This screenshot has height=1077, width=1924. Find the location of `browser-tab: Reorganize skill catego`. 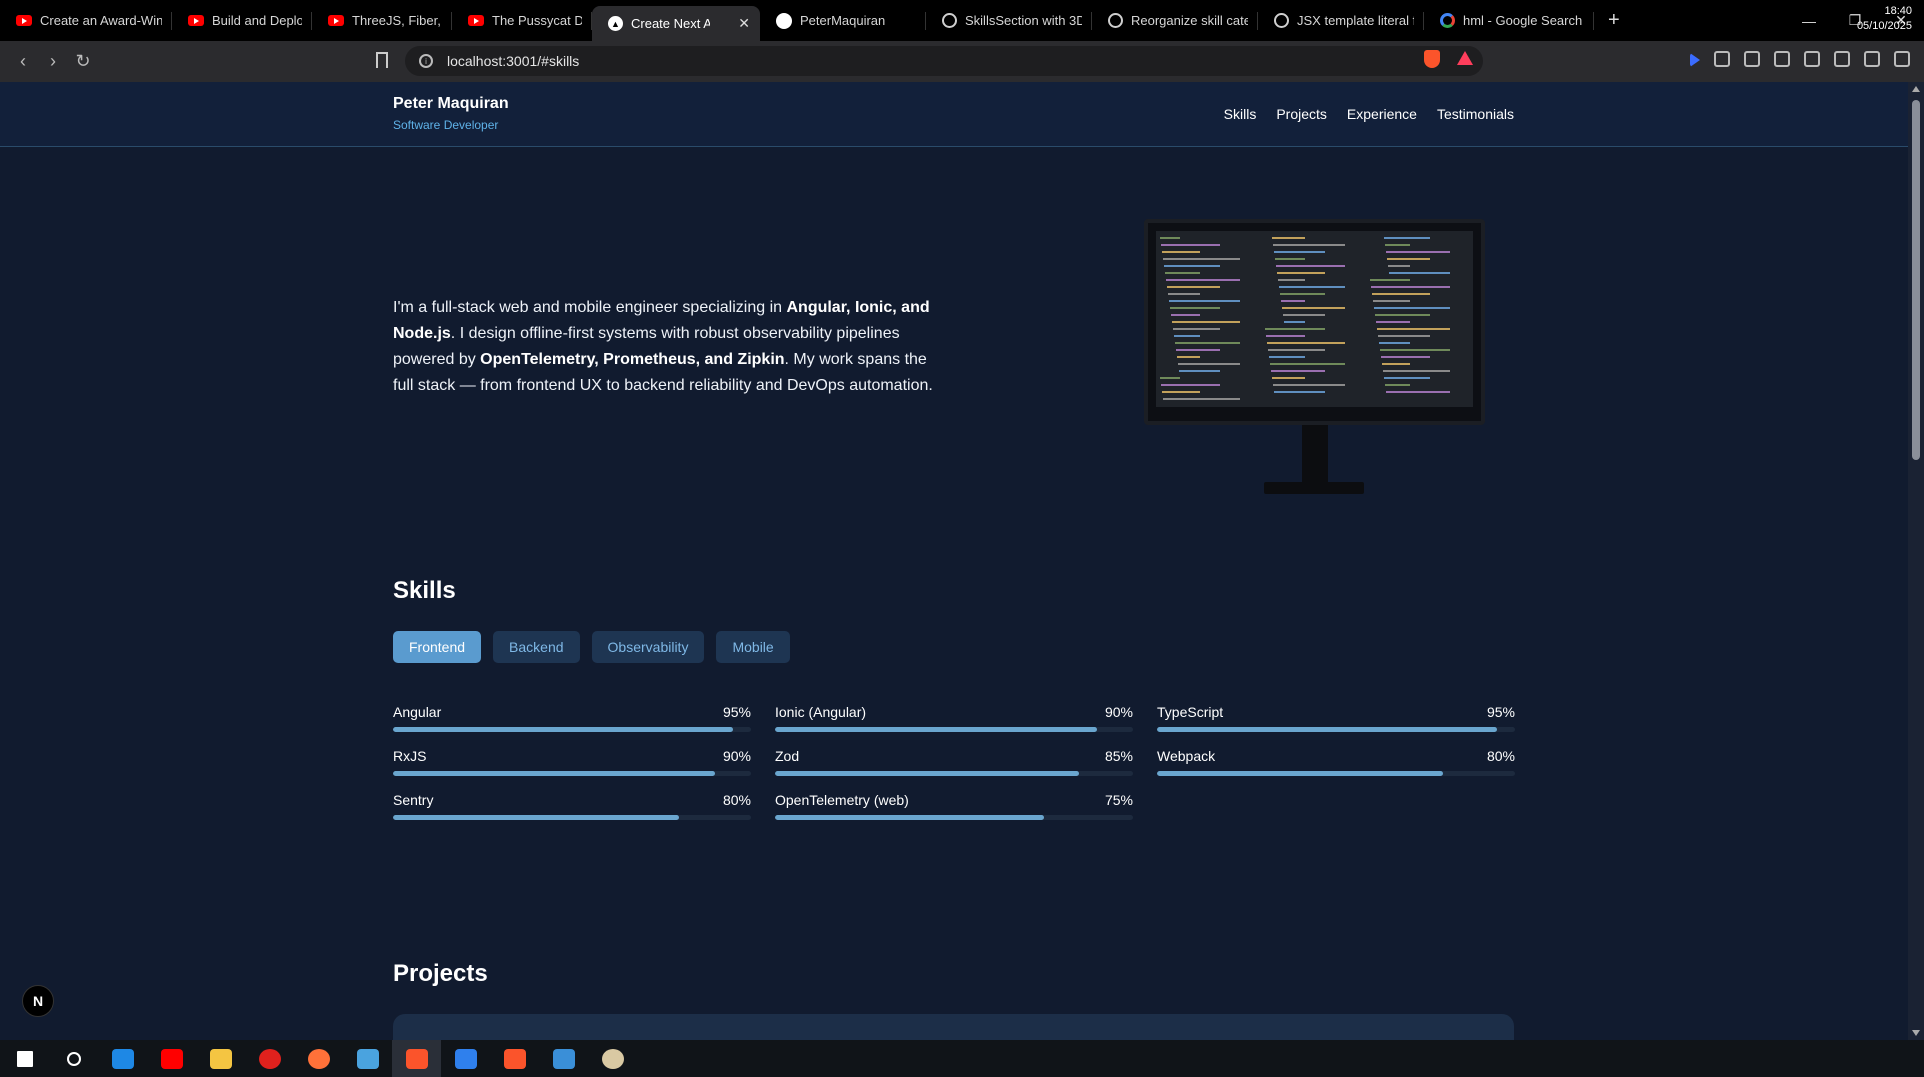

browser-tab: Reorganize skill catego is located at coordinates (1175, 20).